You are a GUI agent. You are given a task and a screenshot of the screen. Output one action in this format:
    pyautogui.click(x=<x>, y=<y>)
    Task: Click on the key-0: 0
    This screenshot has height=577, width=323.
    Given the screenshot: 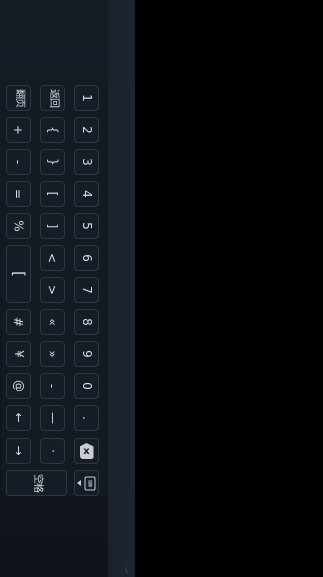 What is the action you would take?
    pyautogui.click(x=86, y=386)
    